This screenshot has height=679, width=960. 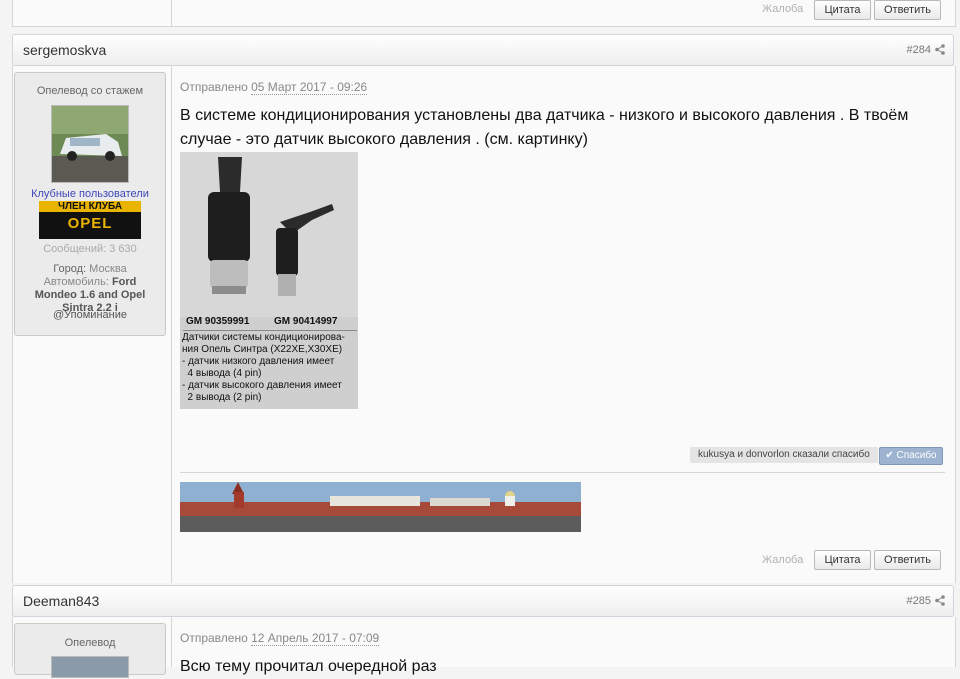 What do you see at coordinates (784, 455) in the screenshot?
I see `thanks-list: kukusya и donvorlon сказали спасибо` at bounding box center [784, 455].